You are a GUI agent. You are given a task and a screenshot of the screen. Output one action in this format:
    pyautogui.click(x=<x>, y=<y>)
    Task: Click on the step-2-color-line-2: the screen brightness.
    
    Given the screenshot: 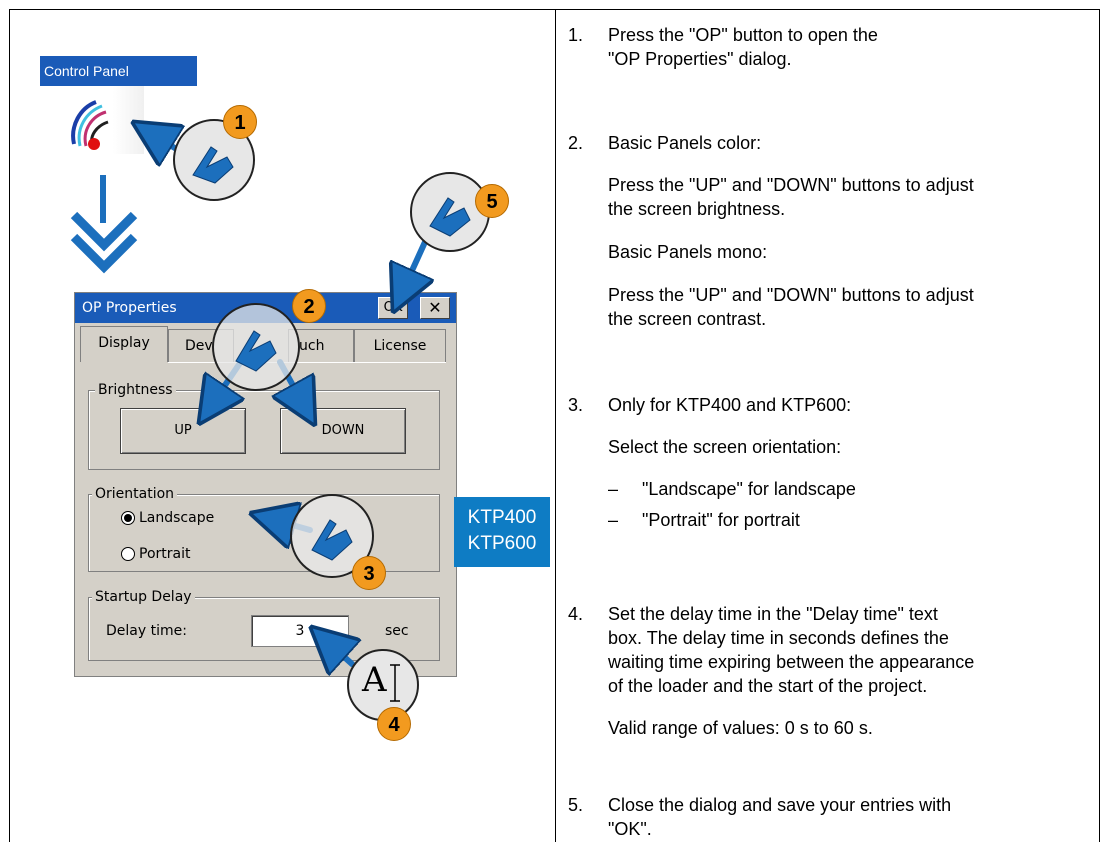 What is the action you would take?
    pyautogui.click(x=697, y=209)
    